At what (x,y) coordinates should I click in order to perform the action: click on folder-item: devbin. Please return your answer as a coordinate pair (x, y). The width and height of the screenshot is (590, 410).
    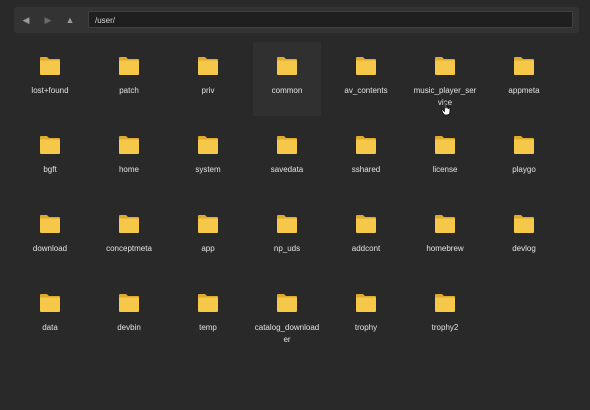
    Looking at the image, I should click on (129, 316).